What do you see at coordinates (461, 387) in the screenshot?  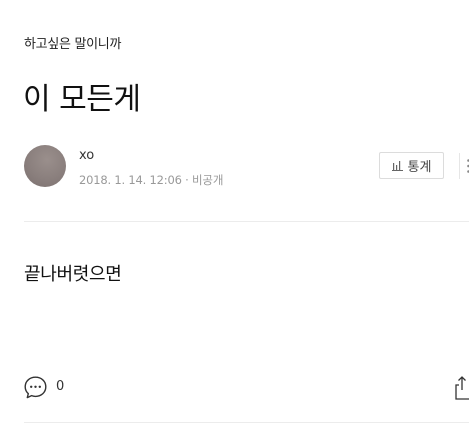 I see `share-icon` at bounding box center [461, 387].